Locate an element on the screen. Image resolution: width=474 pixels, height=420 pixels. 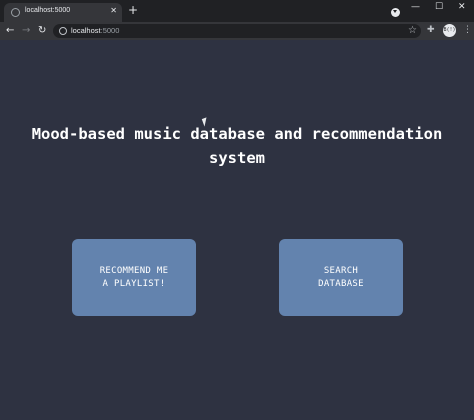
browser-tab-strip: localhost:5000 ✕ + — ☐ ✕ is located at coordinates (237, 11).